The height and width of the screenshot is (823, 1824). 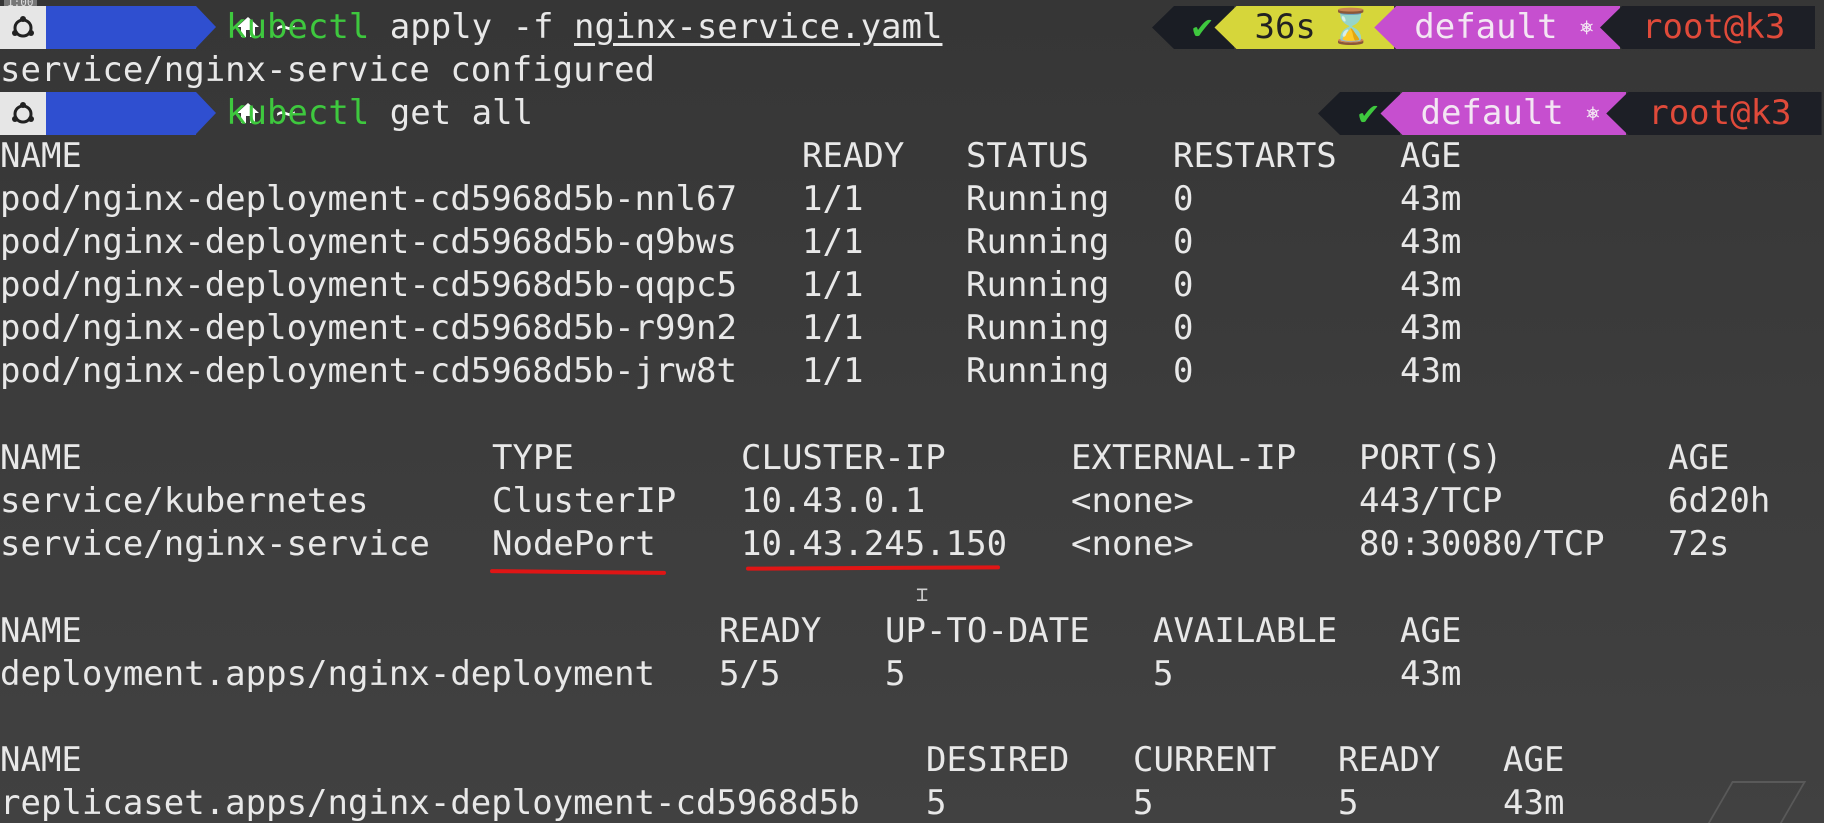 What do you see at coordinates (1351, 27) in the screenshot?
I see `hourglass-icon: ⌛` at bounding box center [1351, 27].